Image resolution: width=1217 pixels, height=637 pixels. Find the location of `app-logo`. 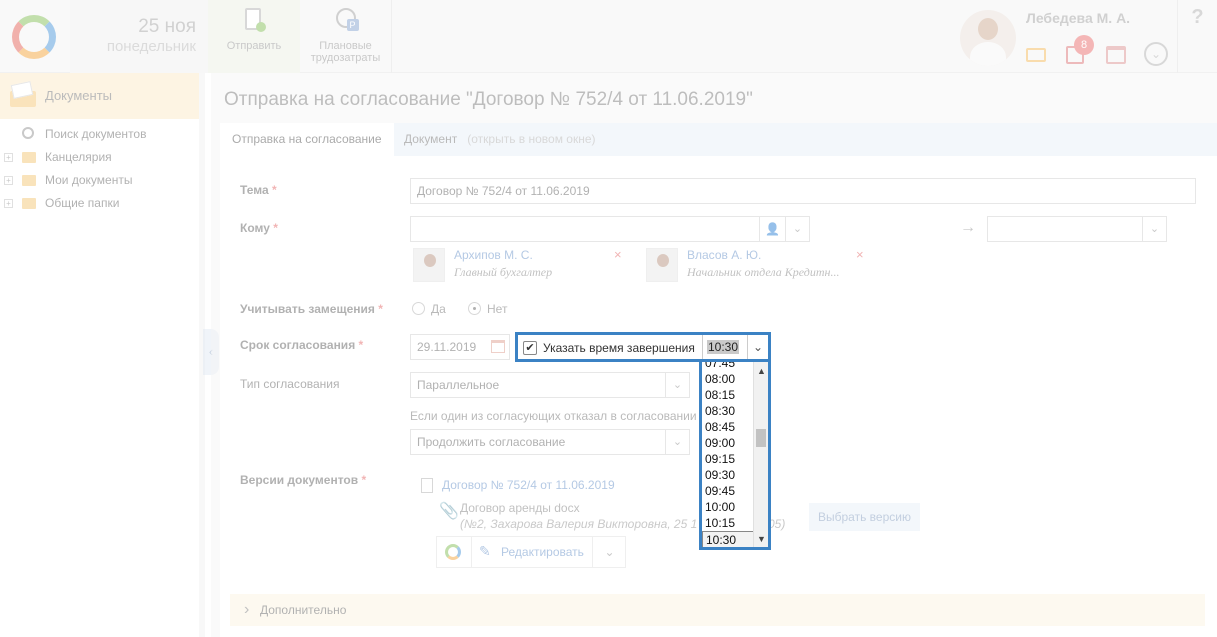

app-logo is located at coordinates (35, 36).